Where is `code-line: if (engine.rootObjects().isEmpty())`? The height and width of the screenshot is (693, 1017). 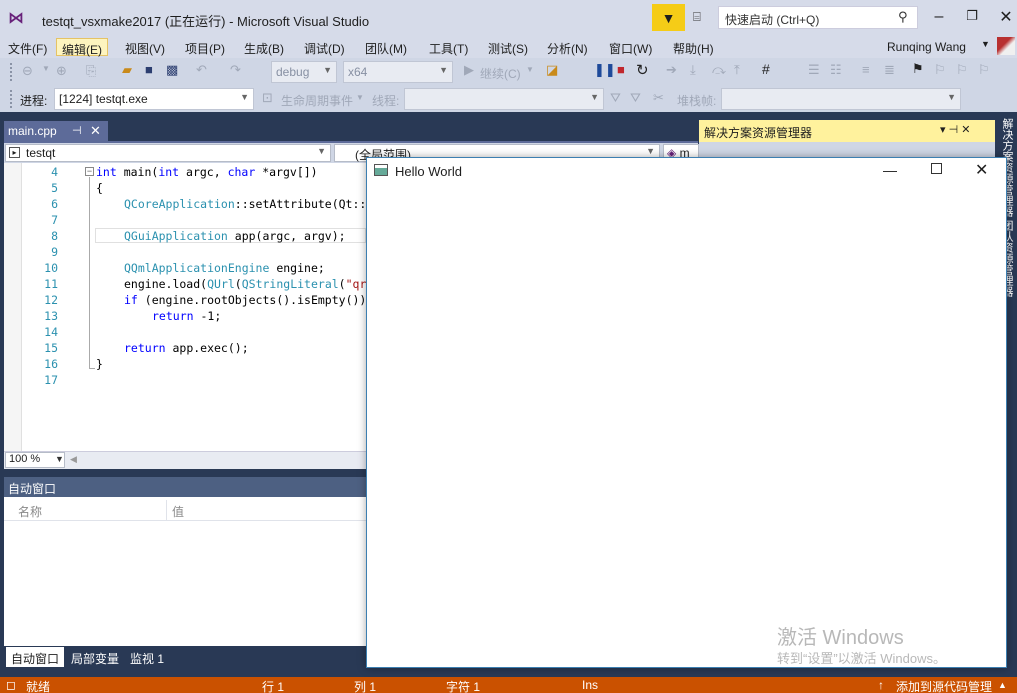 code-line: if (engine.rootObjects().isEmpty()) is located at coordinates (245, 300).